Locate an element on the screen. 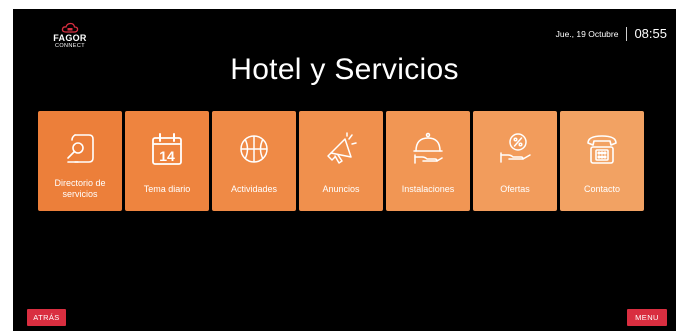 The width and height of the screenshot is (676, 331). tile-label: Ofertas is located at coordinates (515, 188).